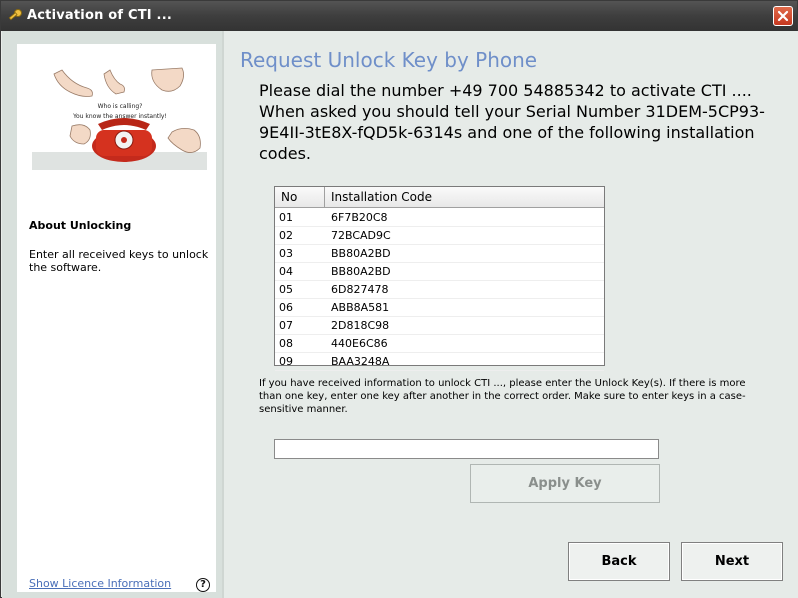 Image resolution: width=798 pixels, height=598 pixels. Describe the element at coordinates (120, 106) in the screenshot. I see `illustration-caption-top: Who is calling?` at that location.